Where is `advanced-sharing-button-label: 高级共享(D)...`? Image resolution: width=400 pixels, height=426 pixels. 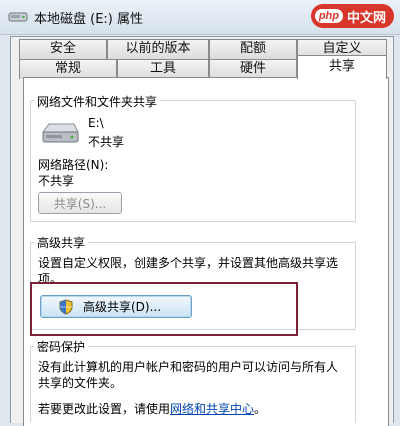
advanced-sharing-button-label: 高级共享(D)... is located at coordinates (122, 307).